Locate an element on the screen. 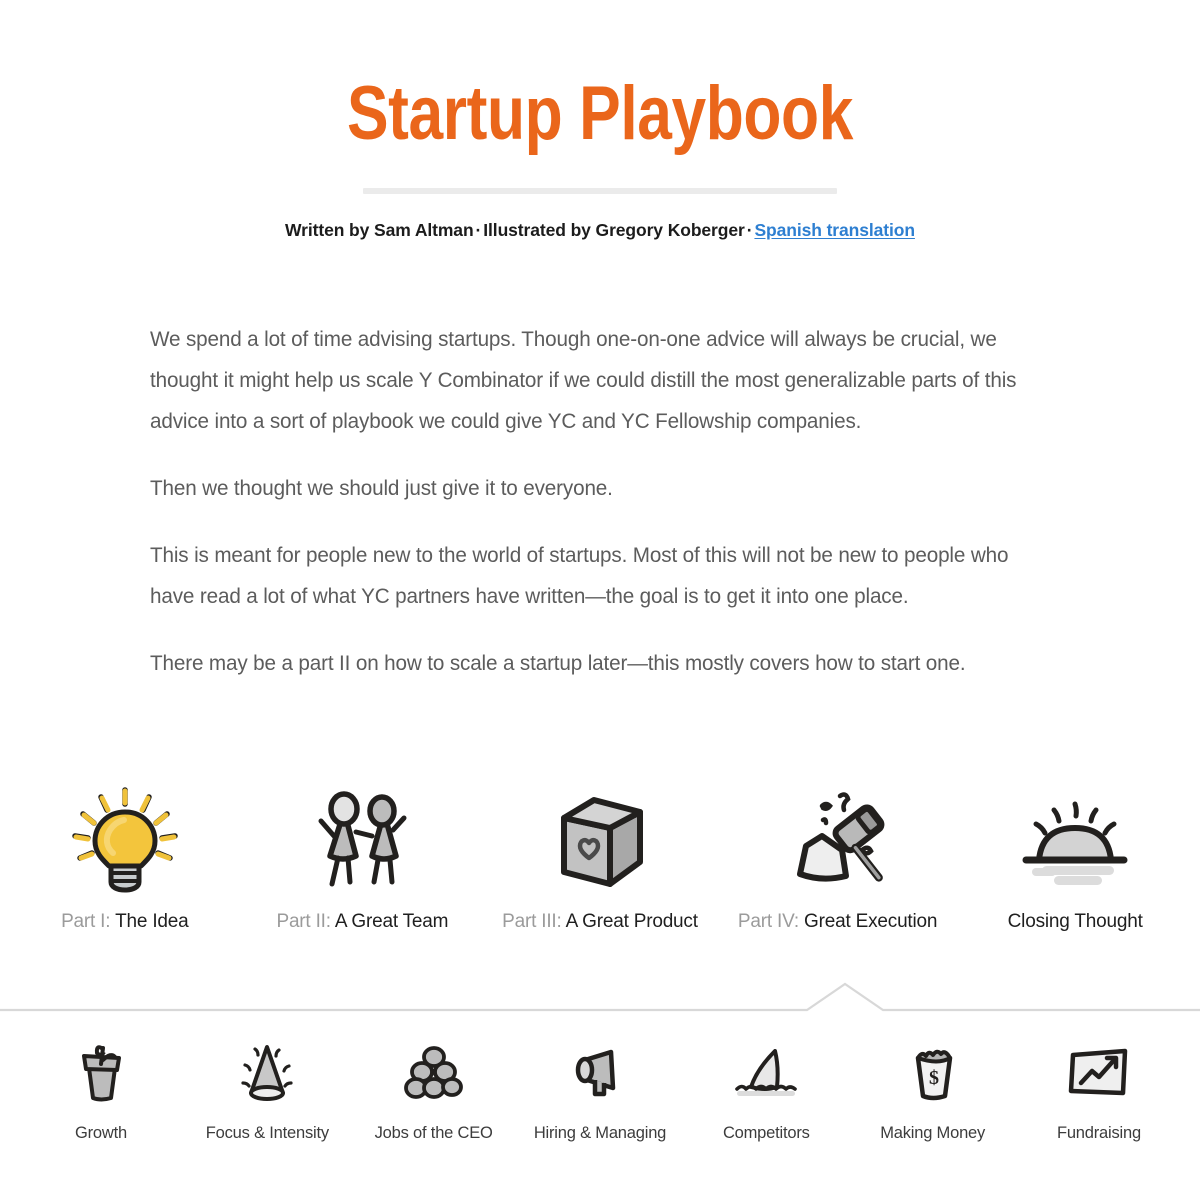  potted-plant-icon is located at coordinates (101, 1073).